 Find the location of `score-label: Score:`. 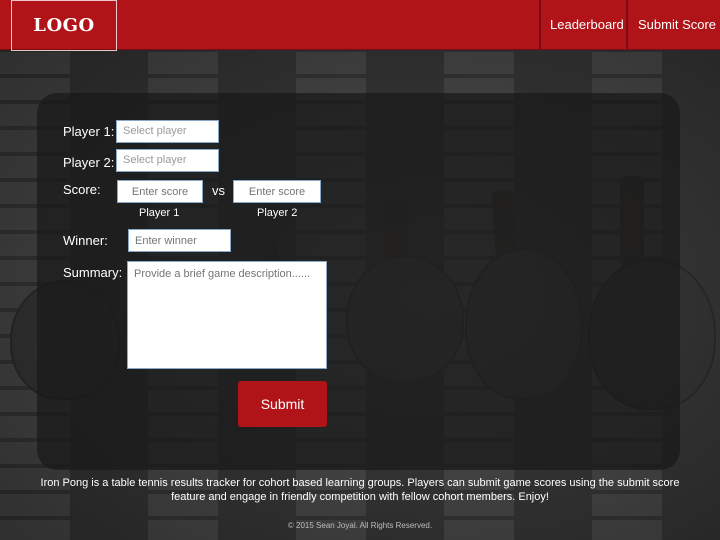

score-label: Score: is located at coordinates (82, 189).